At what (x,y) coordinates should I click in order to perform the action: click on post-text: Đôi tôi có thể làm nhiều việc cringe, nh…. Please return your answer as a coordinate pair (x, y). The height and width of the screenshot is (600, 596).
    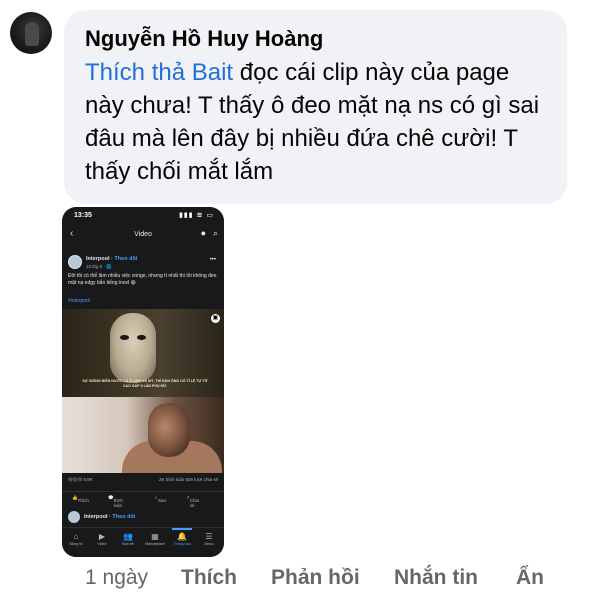
    Looking at the image, I should click on (142, 279).